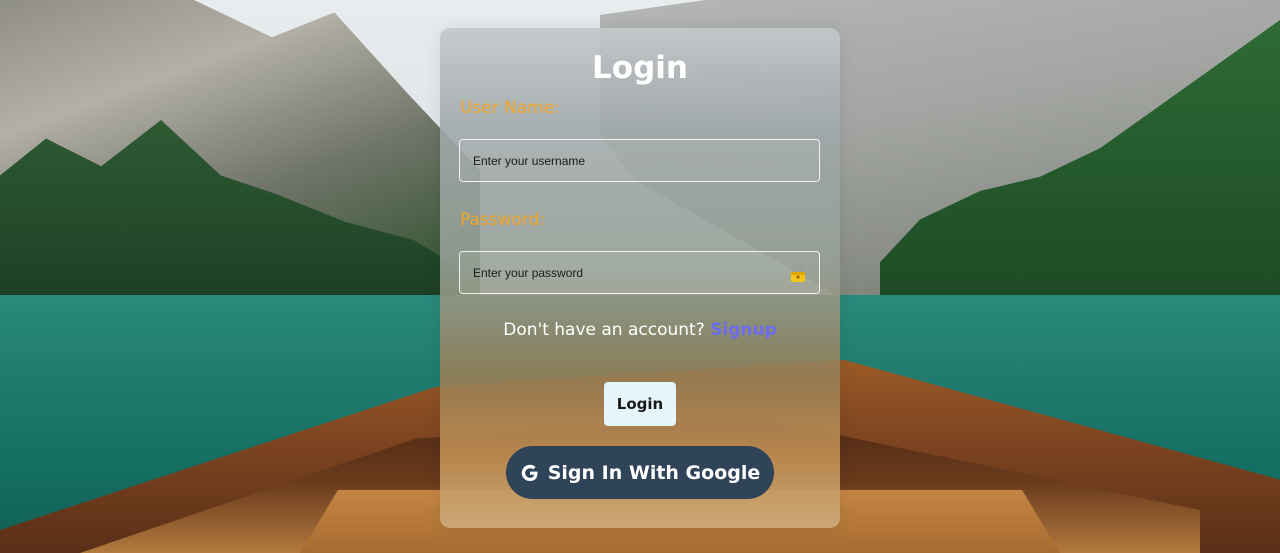 The image size is (1280, 553). I want to click on password-input, so click(639, 272).